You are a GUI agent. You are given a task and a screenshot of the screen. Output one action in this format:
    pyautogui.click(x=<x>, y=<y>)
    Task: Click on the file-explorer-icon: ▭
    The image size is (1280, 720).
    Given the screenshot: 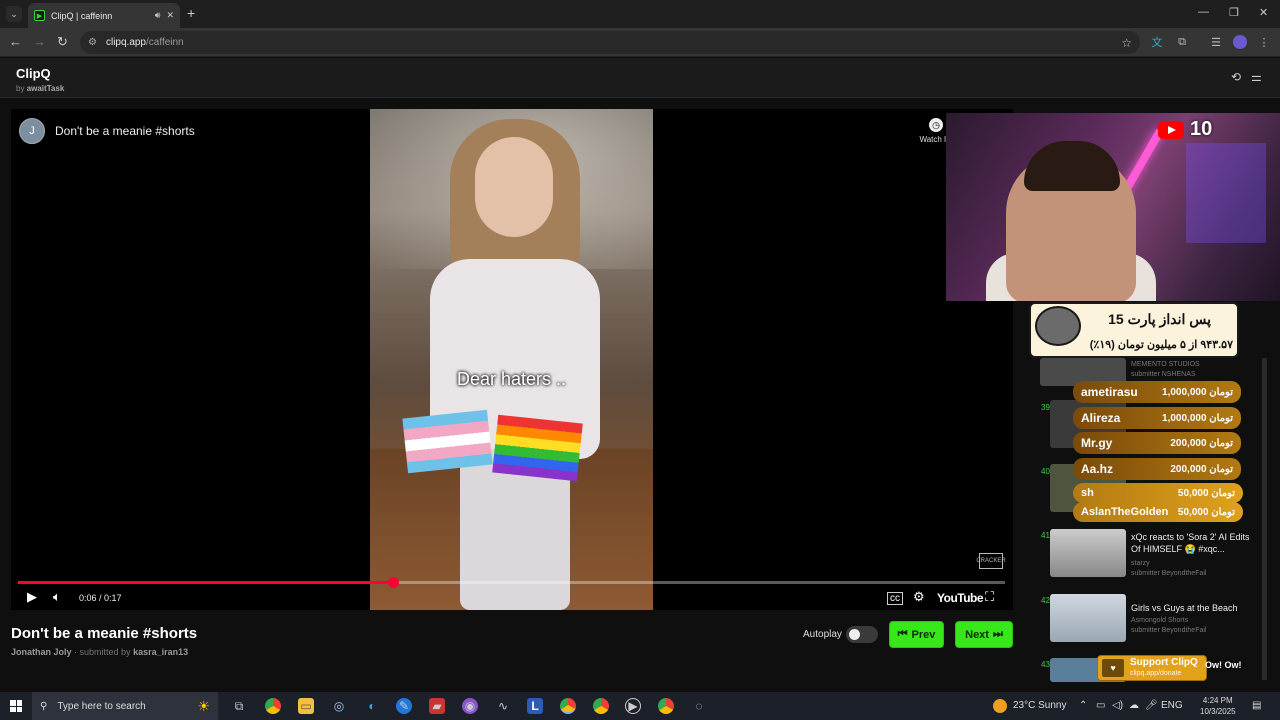 What is the action you would take?
    pyautogui.click(x=306, y=706)
    